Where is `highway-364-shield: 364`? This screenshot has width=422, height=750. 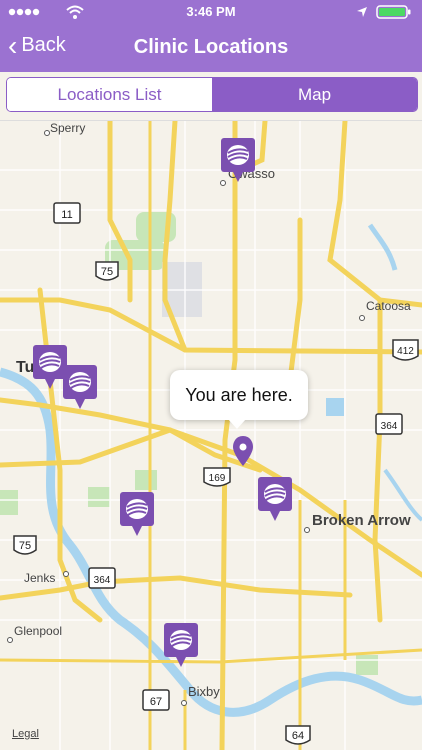
highway-364-shield: 364 is located at coordinates (389, 424).